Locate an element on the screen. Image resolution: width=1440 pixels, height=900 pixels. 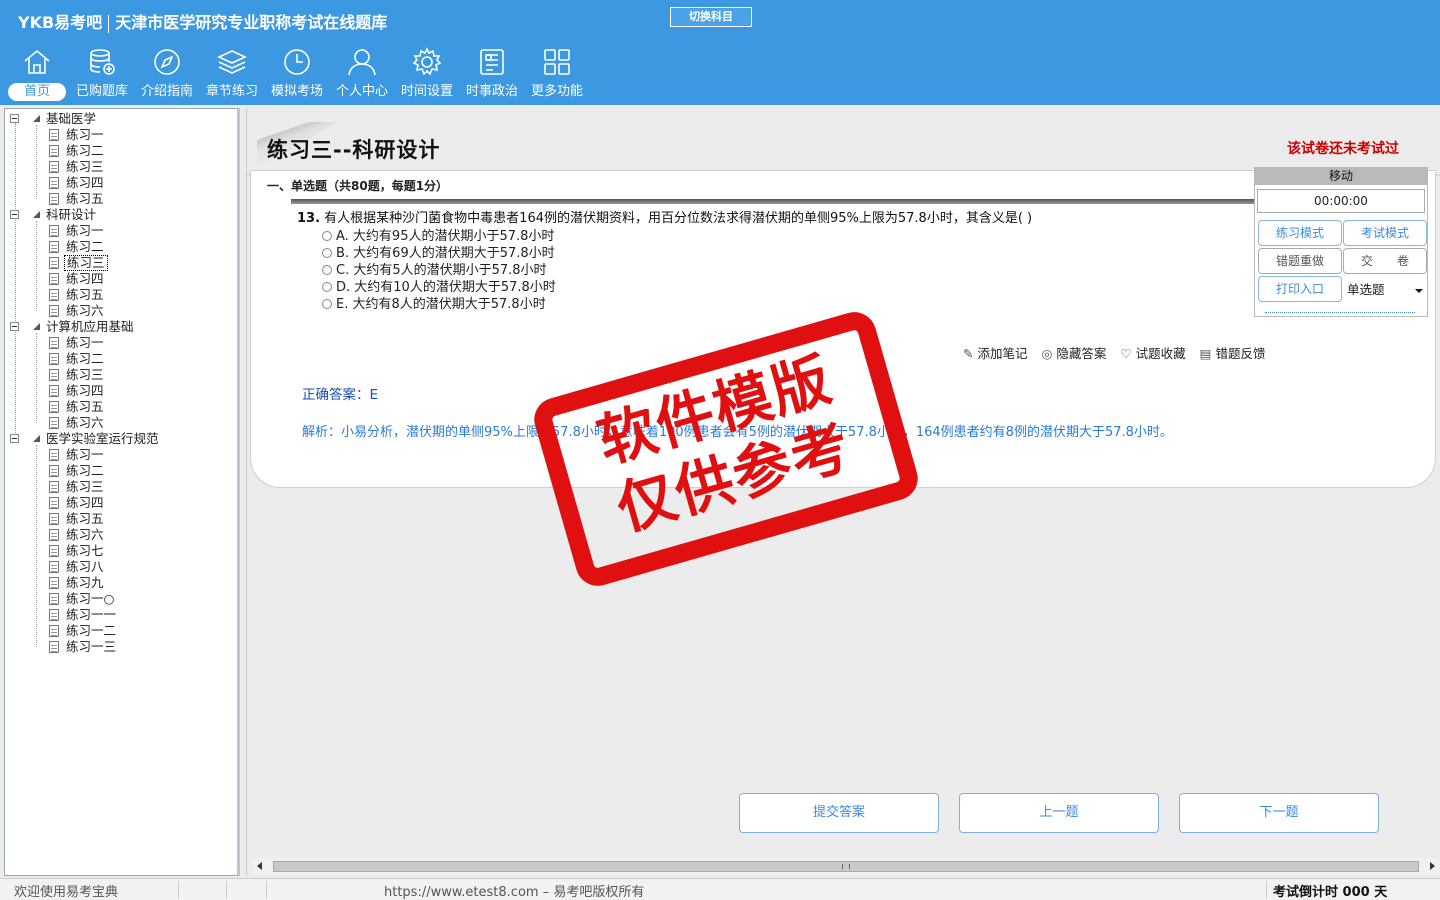
panel-drag-handle: 移动 is located at coordinates (1341, 176).